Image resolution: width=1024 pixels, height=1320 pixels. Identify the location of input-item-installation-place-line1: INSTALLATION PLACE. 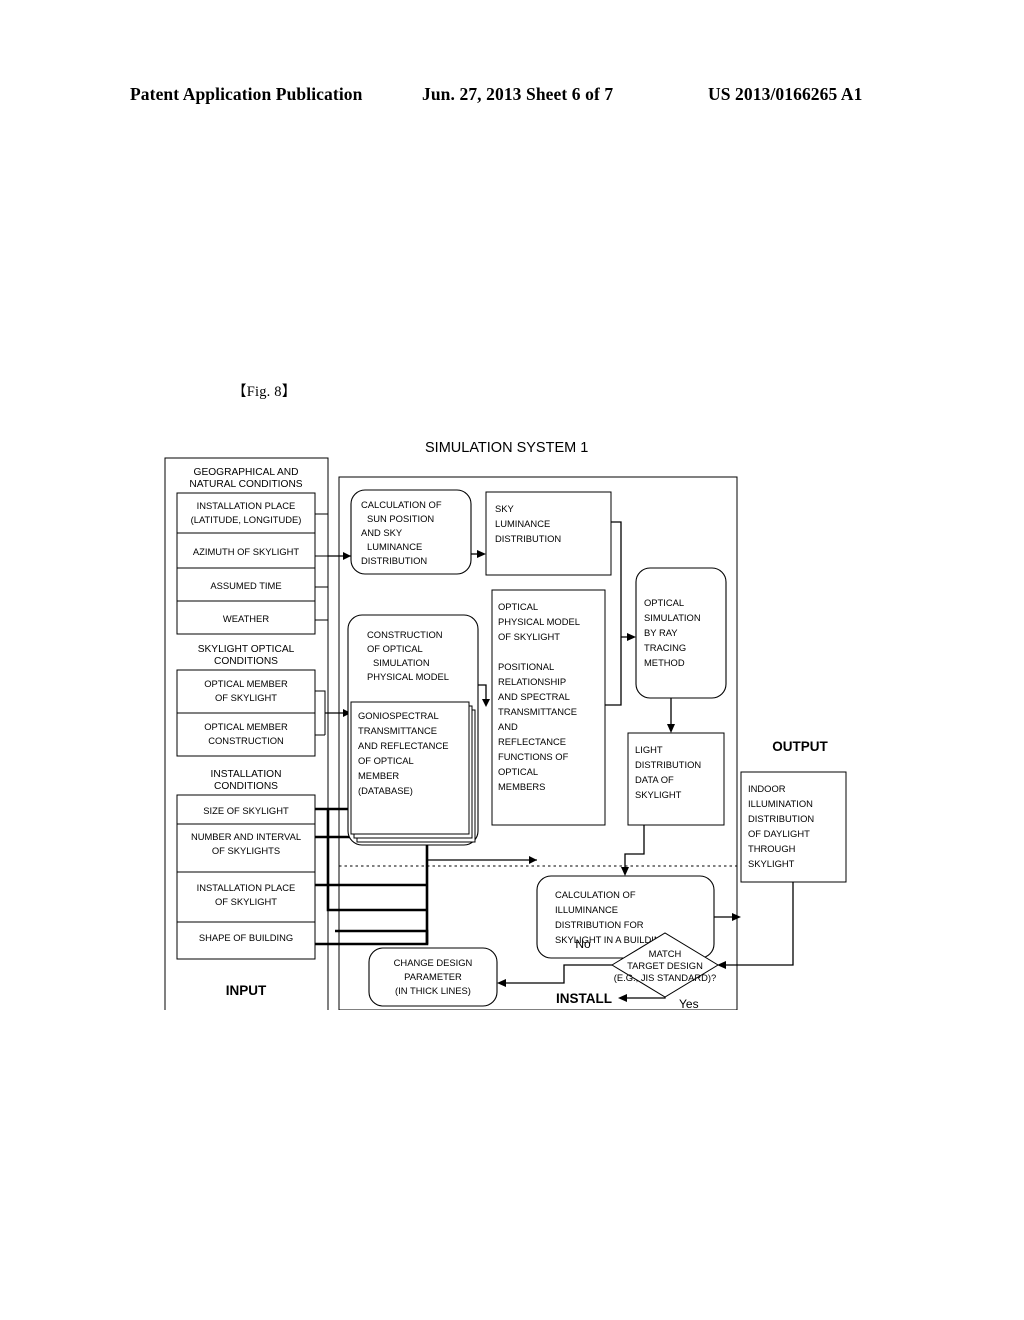
(246, 505).